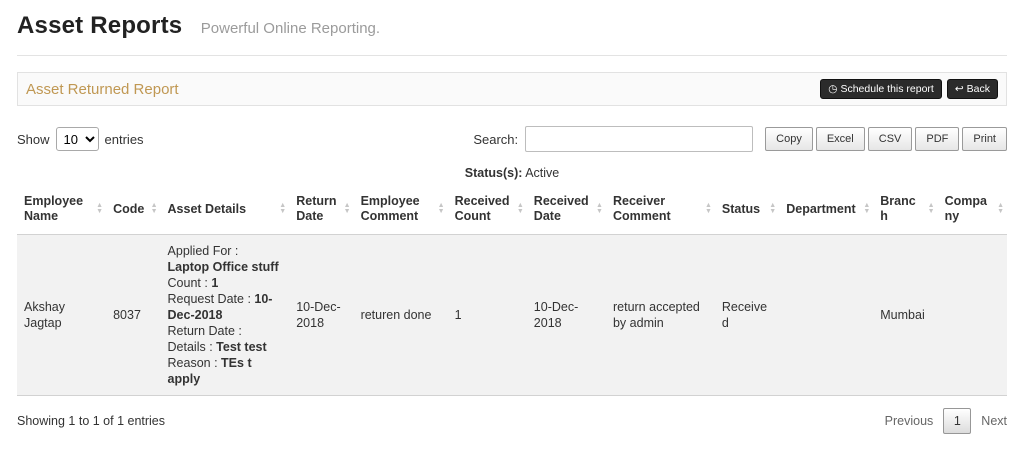 This screenshot has width=1024, height=459. Describe the element at coordinates (225, 209) in the screenshot. I see `column-header-asset-details: Asset Details ▲ ▼` at that location.